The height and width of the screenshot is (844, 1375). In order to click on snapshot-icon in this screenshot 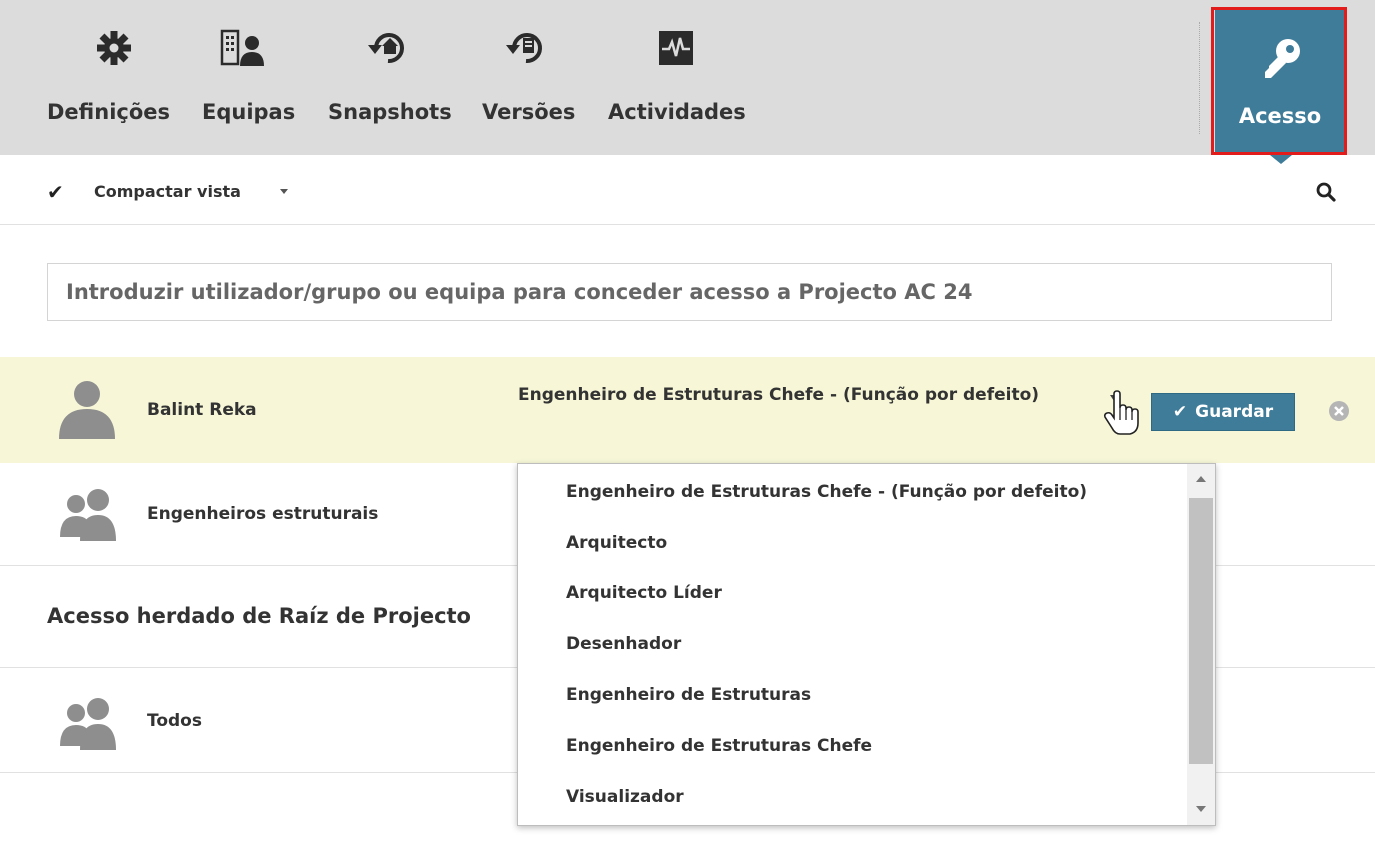, I will do `click(386, 48)`.